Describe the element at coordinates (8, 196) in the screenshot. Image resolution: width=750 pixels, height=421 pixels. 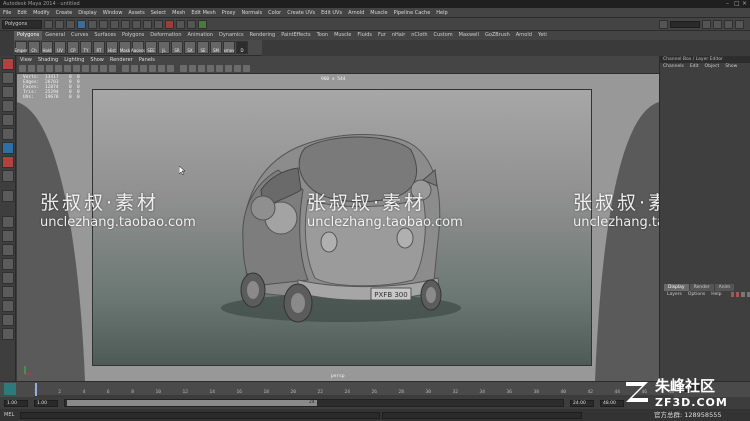
I see `last-tool-used-icon` at that location.